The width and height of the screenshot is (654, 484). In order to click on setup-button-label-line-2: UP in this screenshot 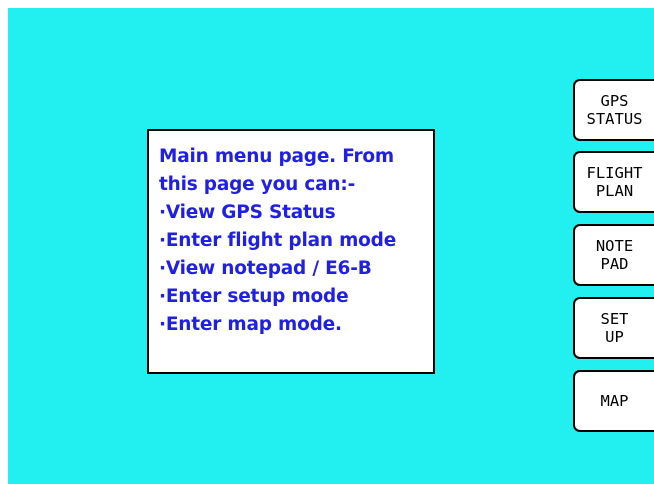, I will do `click(614, 337)`.